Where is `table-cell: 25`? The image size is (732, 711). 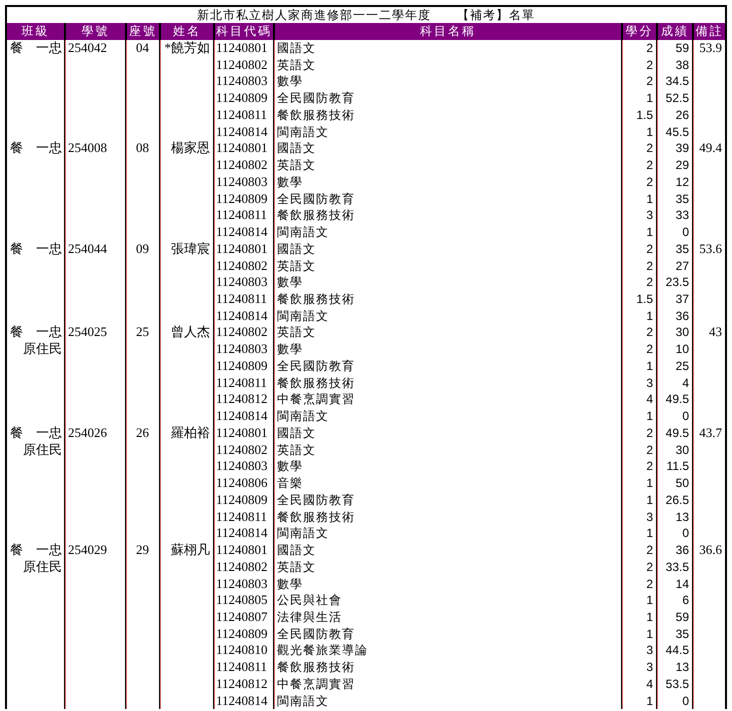
table-cell: 25 is located at coordinates (682, 366).